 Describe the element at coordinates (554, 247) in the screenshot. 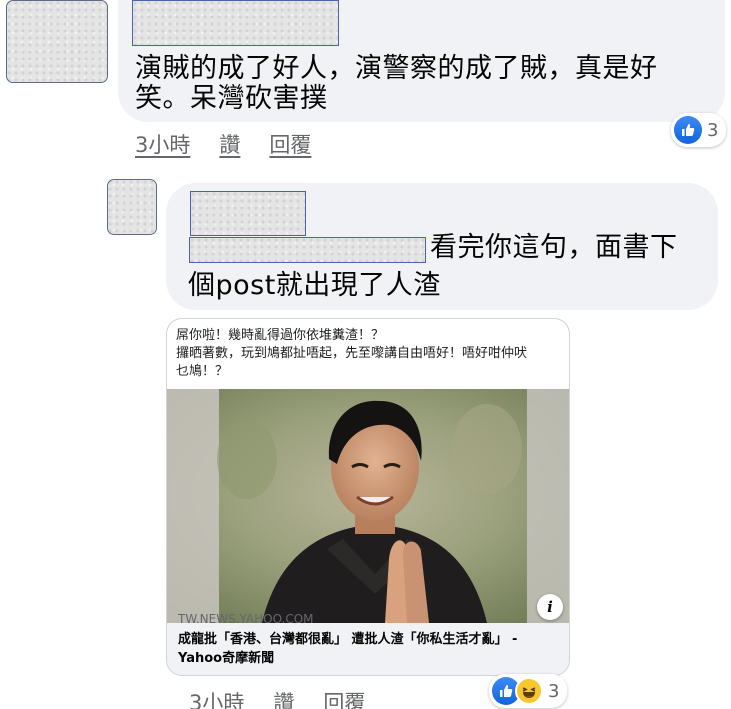

I see `comment-text: 看完你這句，面書下` at that location.